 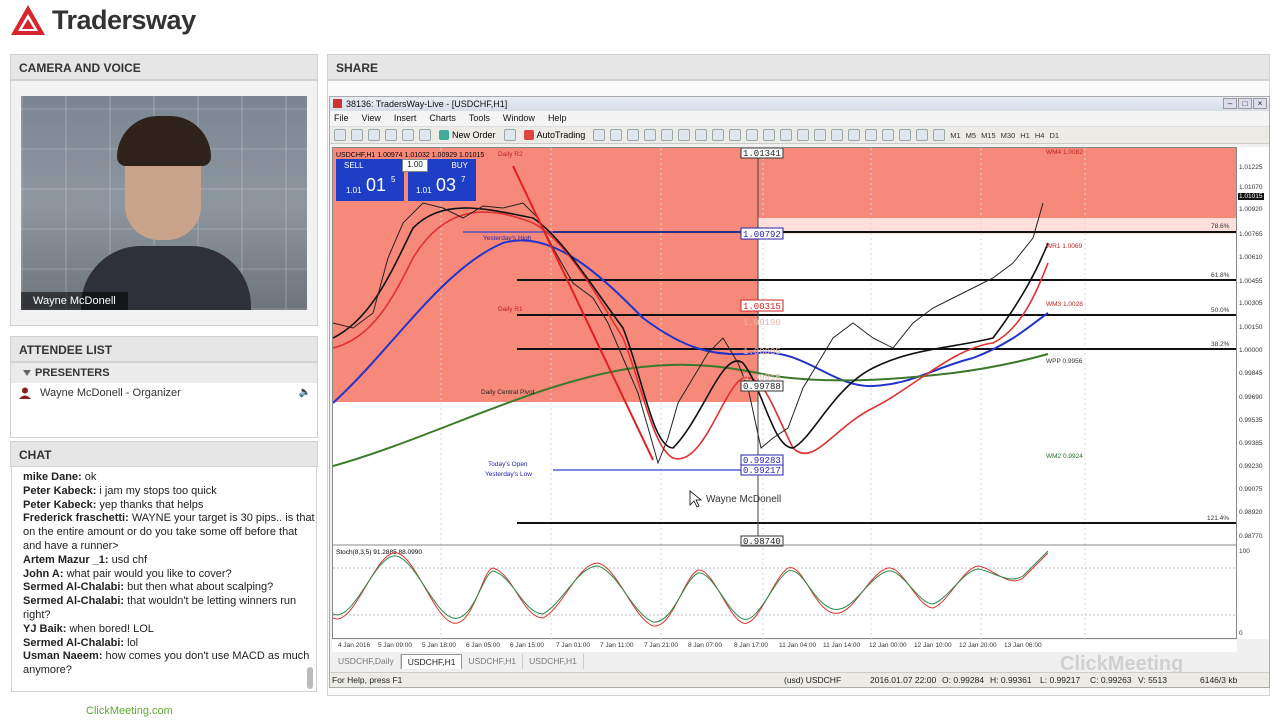 I want to click on attendee-row: Wayne McDonell - Organizer 🔈, so click(x=164, y=393).